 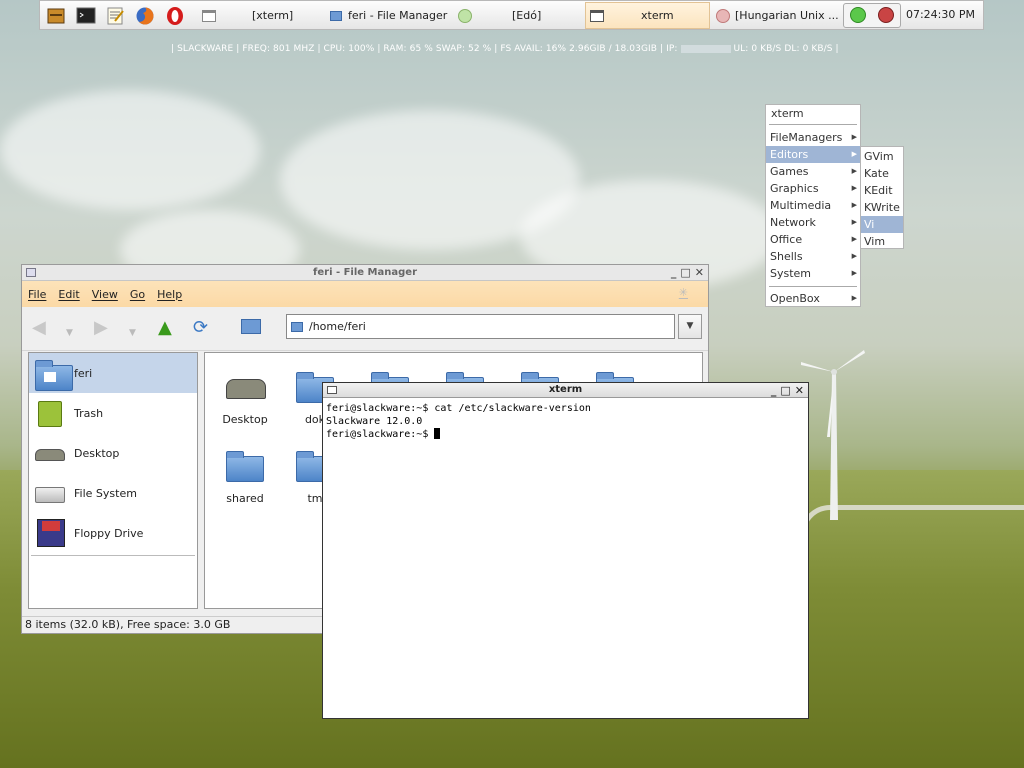 I want to click on menu-item-editors: Editors ▶, so click(x=813, y=154).